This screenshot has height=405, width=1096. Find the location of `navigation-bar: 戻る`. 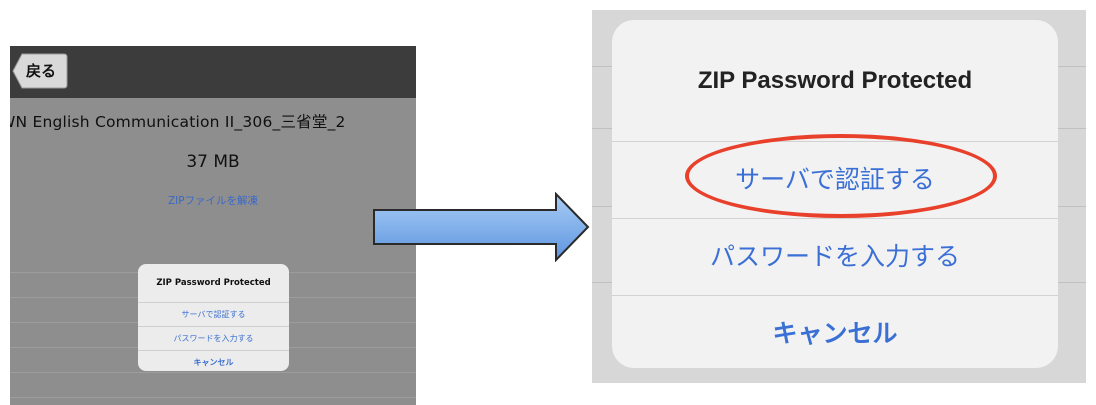

navigation-bar: 戻る is located at coordinates (213, 72).